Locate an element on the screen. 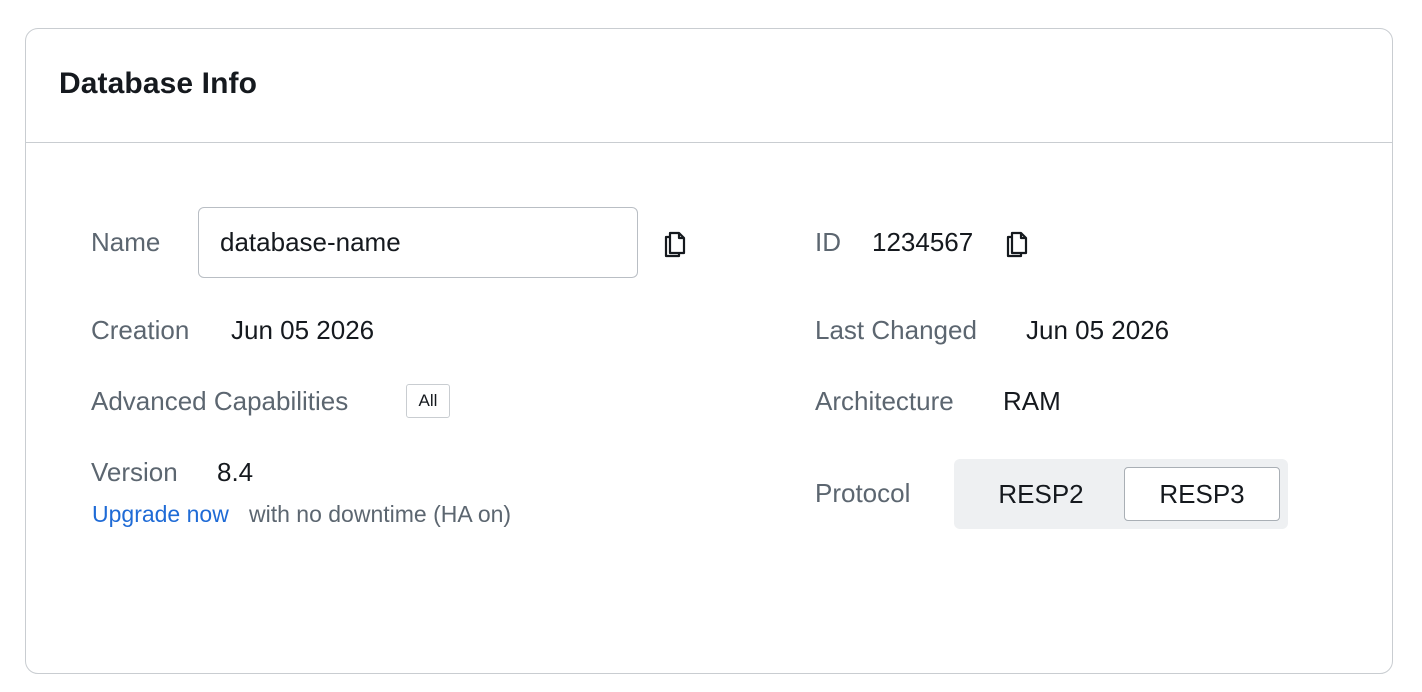 Image resolution: width=1422 pixels, height=692 pixels. name-input is located at coordinates (418, 242).